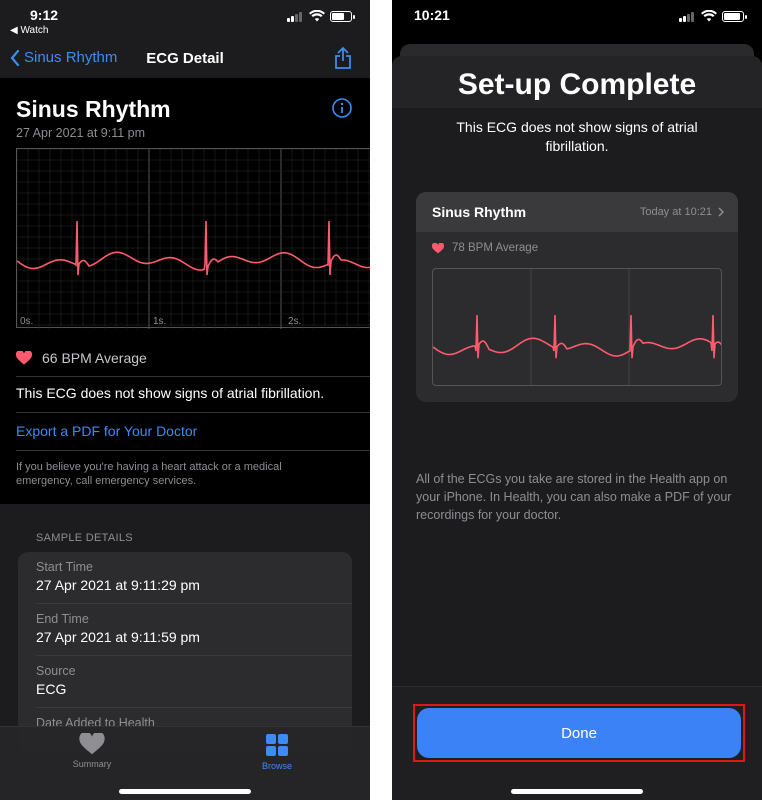  I want to click on bpm-average-text: 78 BPM Average, so click(495, 248).